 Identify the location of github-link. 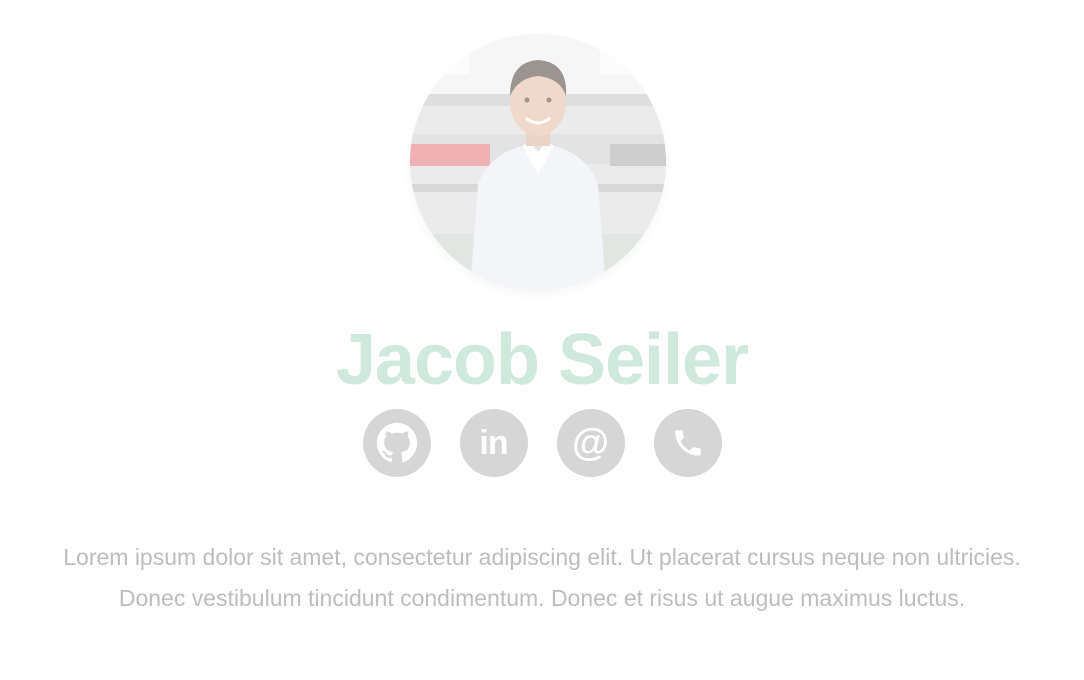
(396, 443).